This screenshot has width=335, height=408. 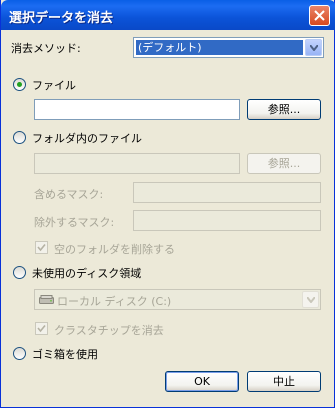 I want to click on drive-selected-value: ローカル ディスク (C:), so click(x=114, y=301).